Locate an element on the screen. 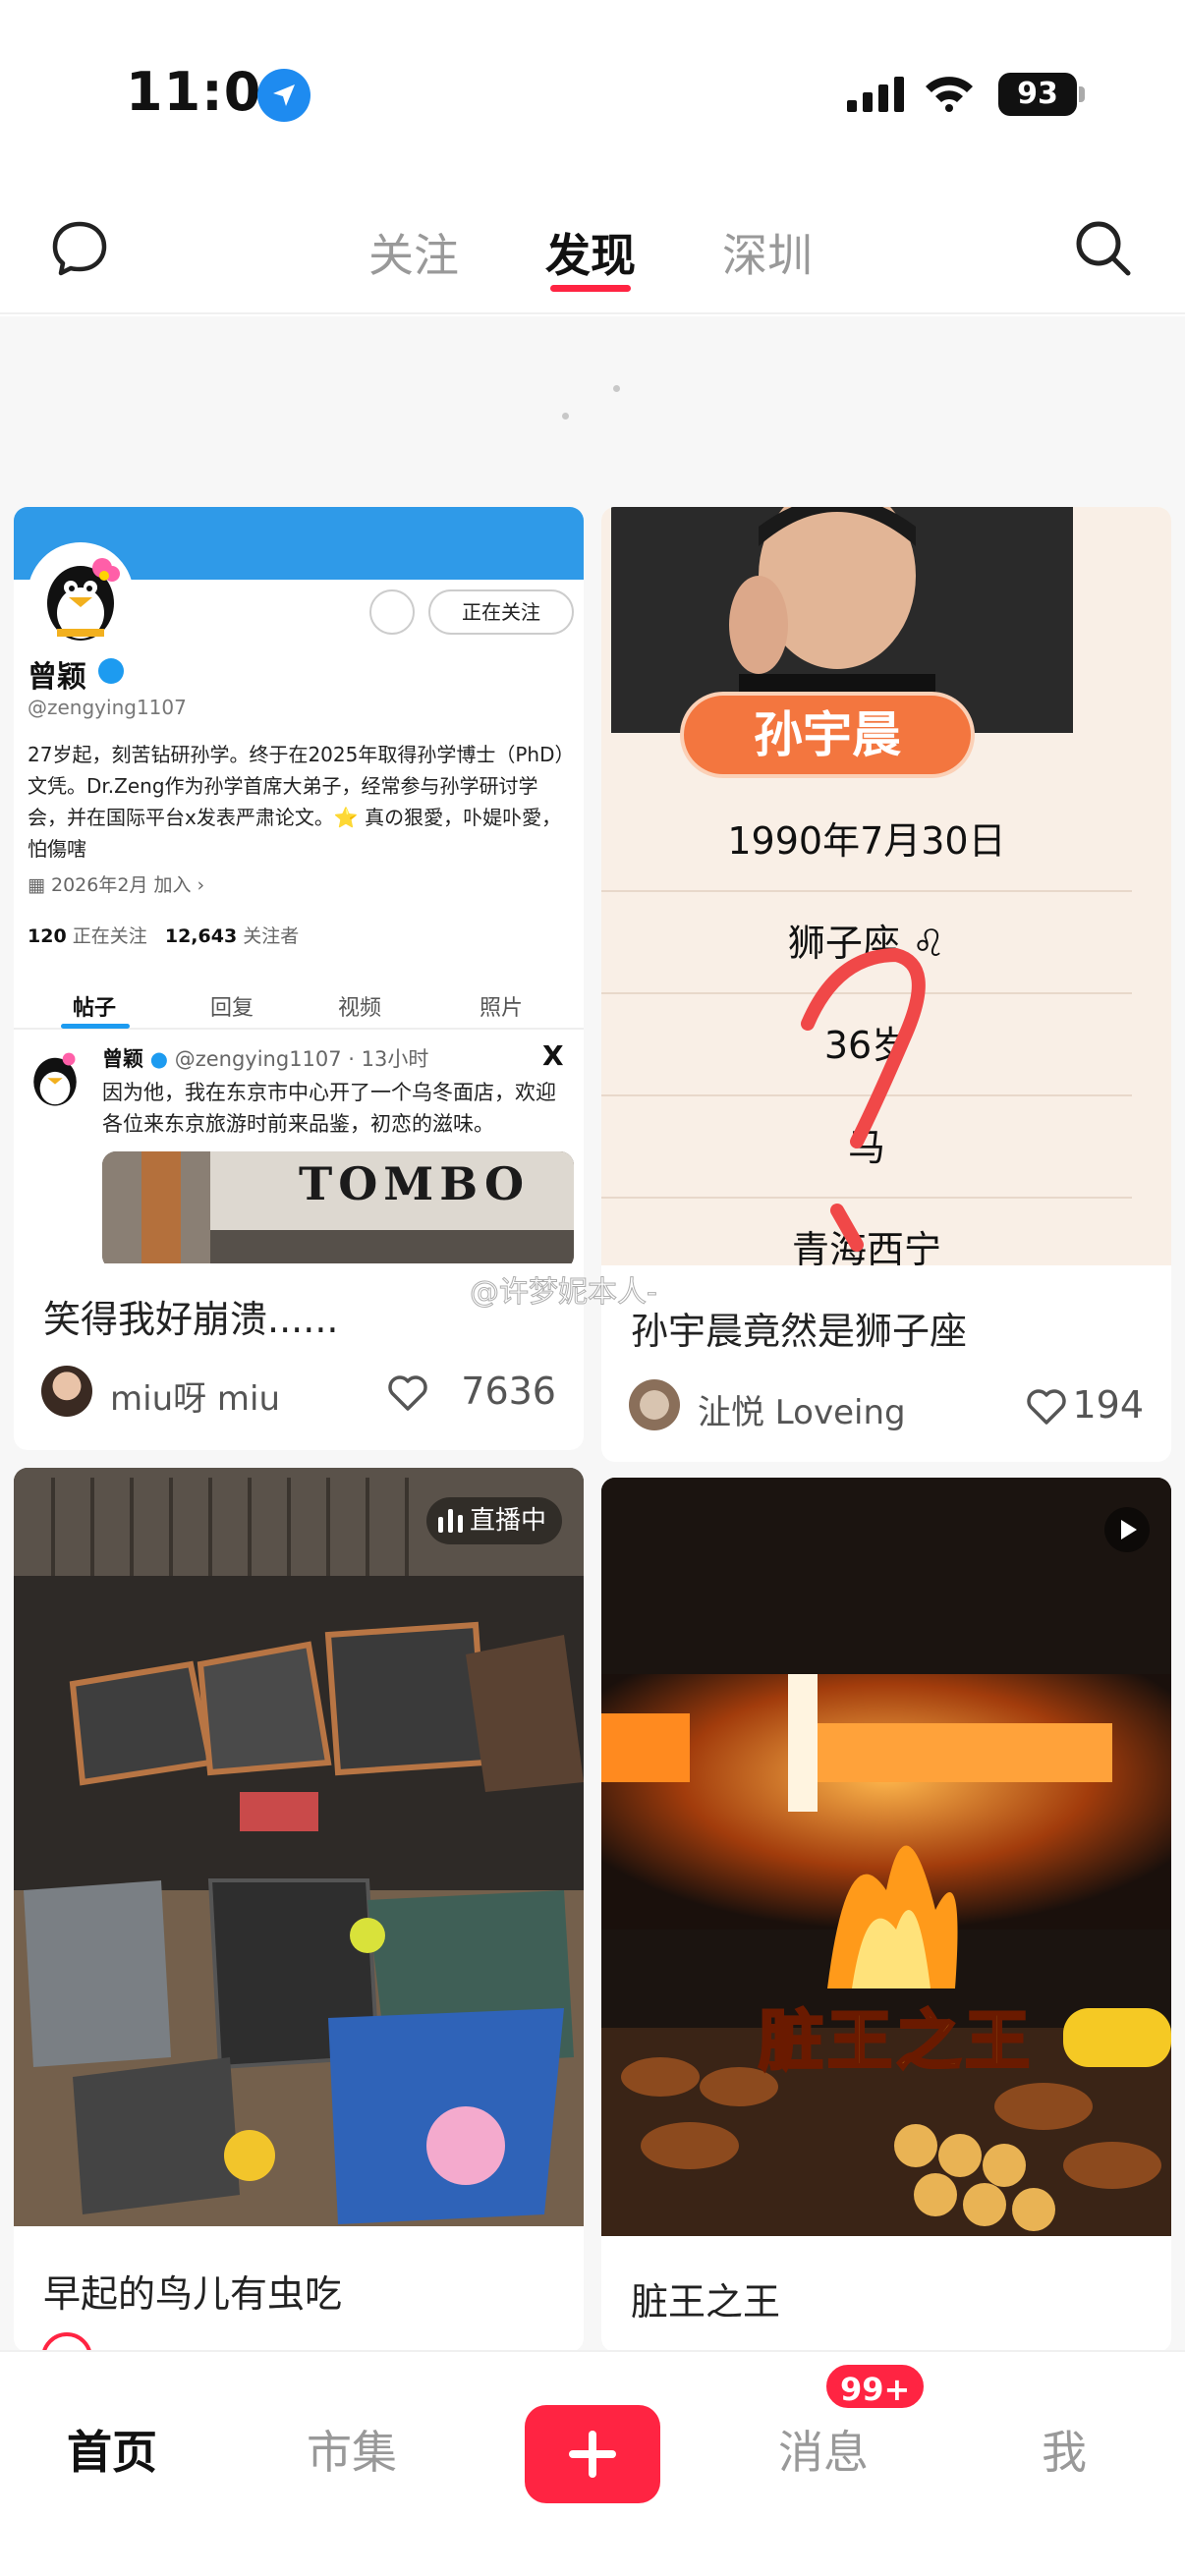 Image resolution: width=1185 pixels, height=2576 pixels. x-logo-icon: X is located at coordinates (553, 1055).